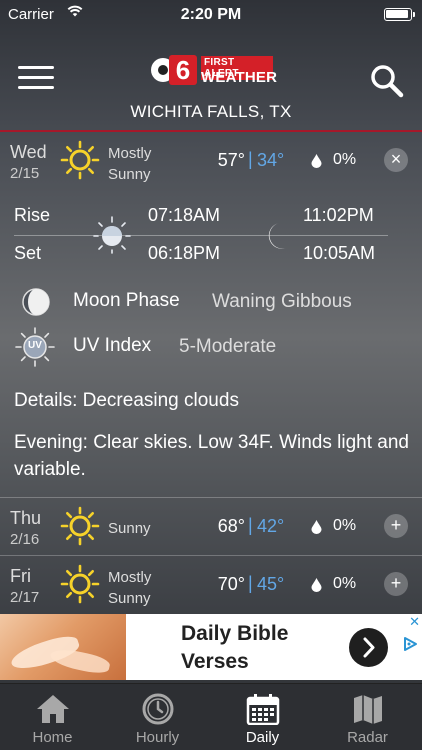 The height and width of the screenshot is (750, 422). I want to click on clock-icon, so click(158, 709).